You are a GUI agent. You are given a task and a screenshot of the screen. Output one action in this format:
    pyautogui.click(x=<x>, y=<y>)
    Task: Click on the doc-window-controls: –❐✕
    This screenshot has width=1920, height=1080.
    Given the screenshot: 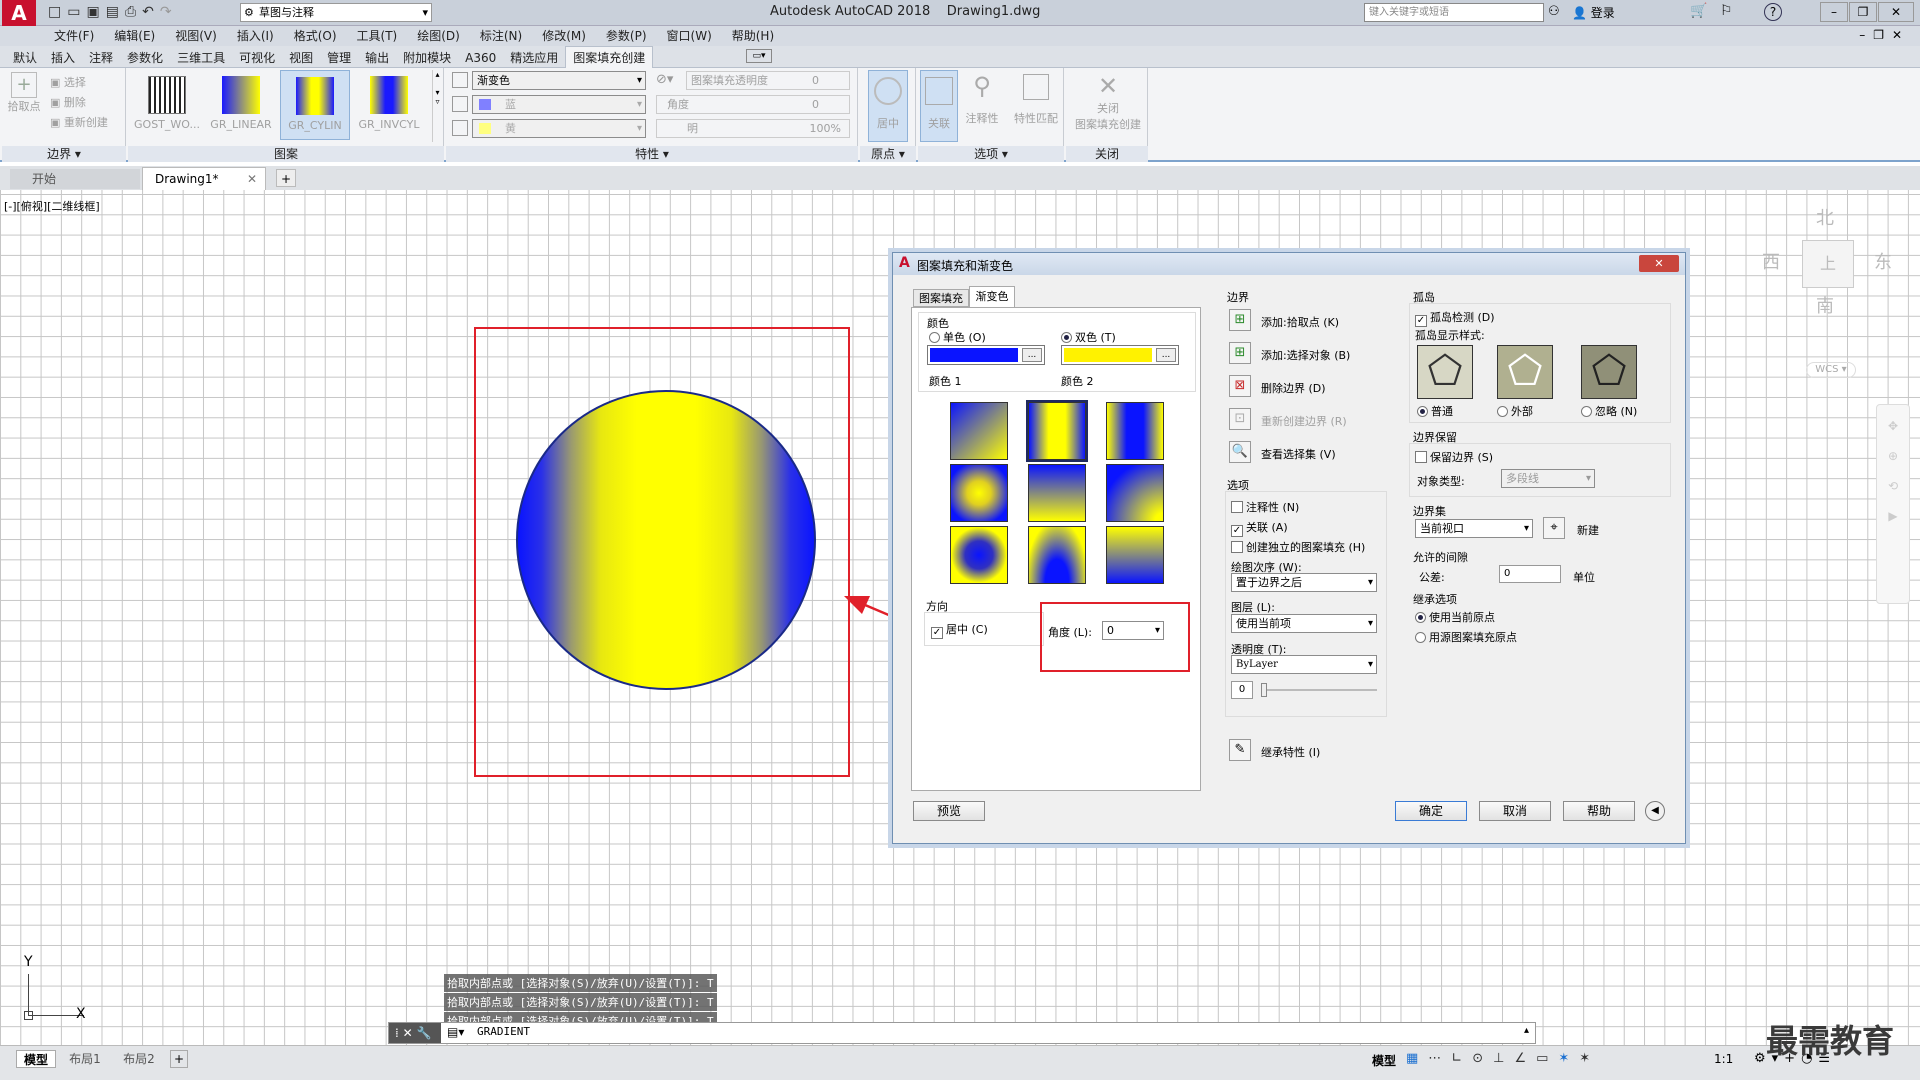 What is the action you would take?
    pyautogui.click(x=1884, y=35)
    